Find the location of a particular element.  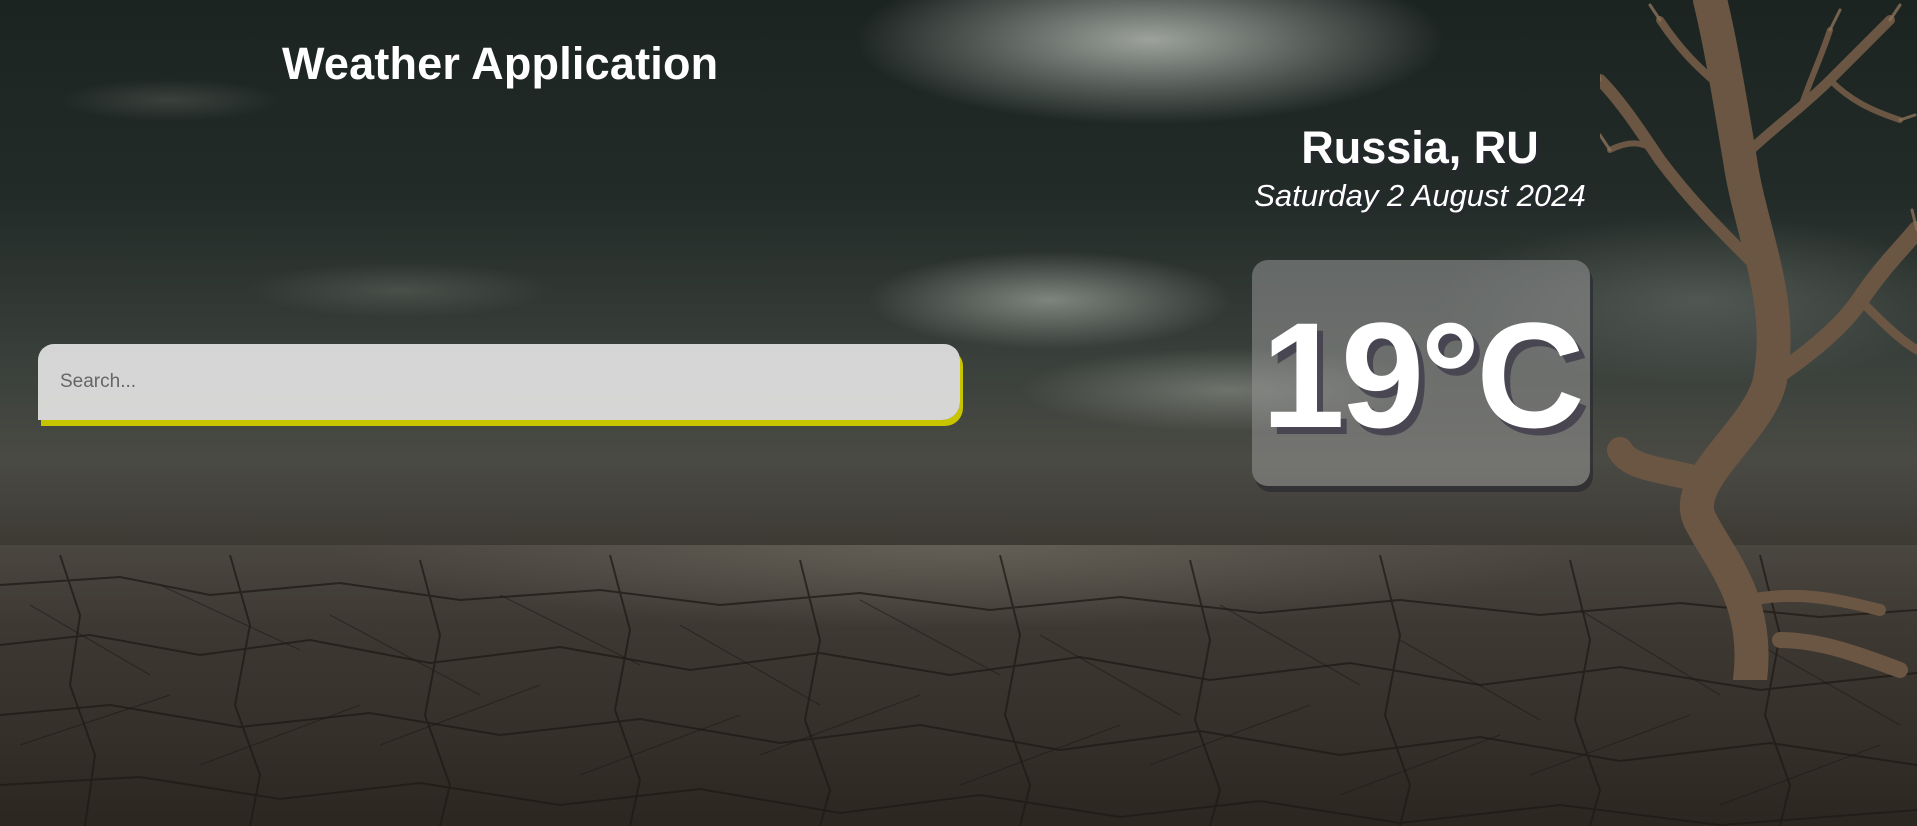

temperature-card: 19°C is located at coordinates (1421, 373).